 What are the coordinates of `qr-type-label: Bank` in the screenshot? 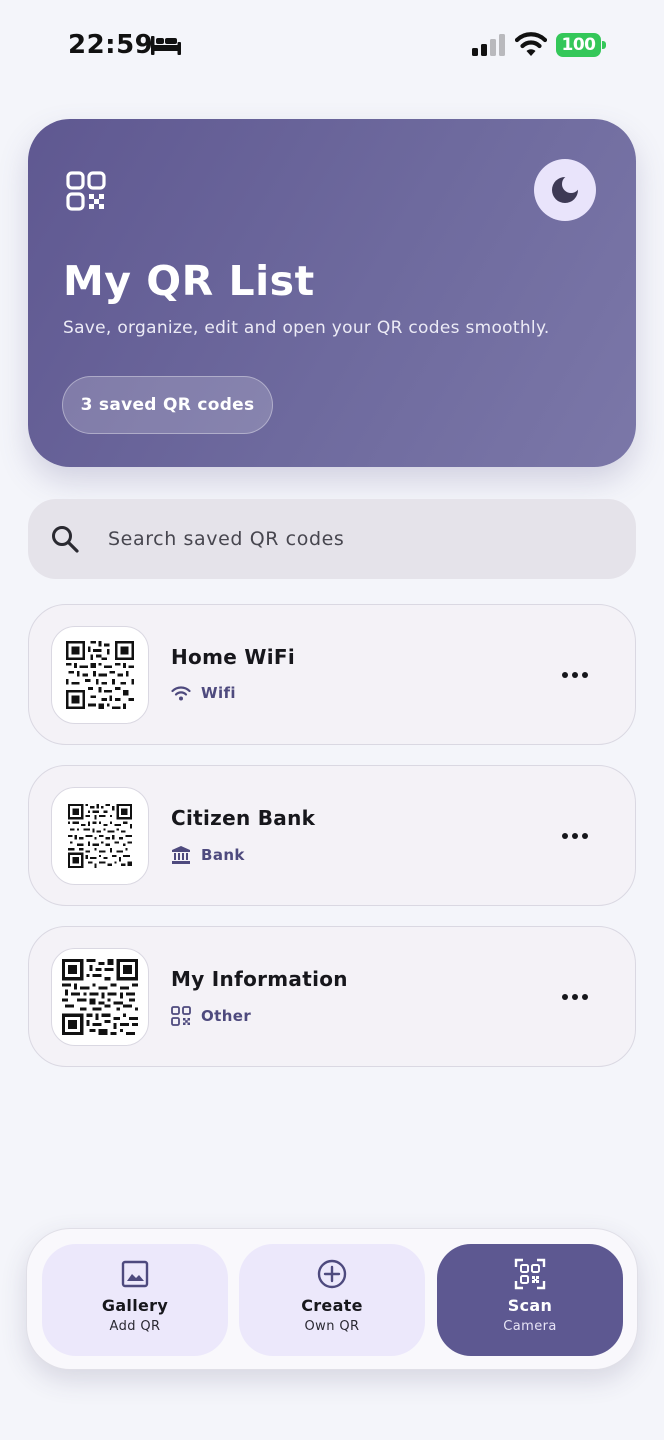 It's located at (223, 855).